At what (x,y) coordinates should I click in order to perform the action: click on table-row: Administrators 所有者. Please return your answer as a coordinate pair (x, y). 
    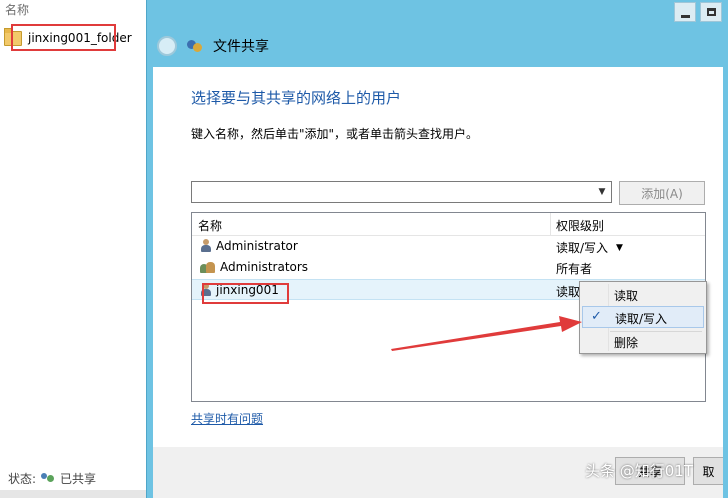
    Looking at the image, I should click on (448, 267).